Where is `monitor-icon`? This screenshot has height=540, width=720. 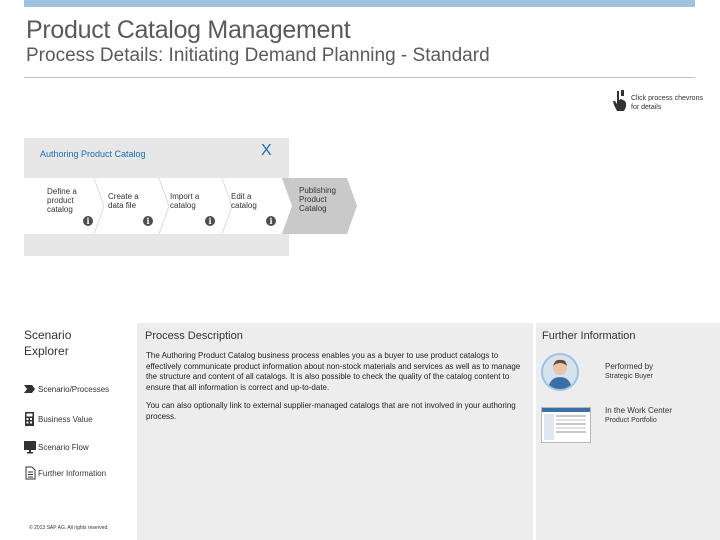
monitor-icon is located at coordinates (30, 447).